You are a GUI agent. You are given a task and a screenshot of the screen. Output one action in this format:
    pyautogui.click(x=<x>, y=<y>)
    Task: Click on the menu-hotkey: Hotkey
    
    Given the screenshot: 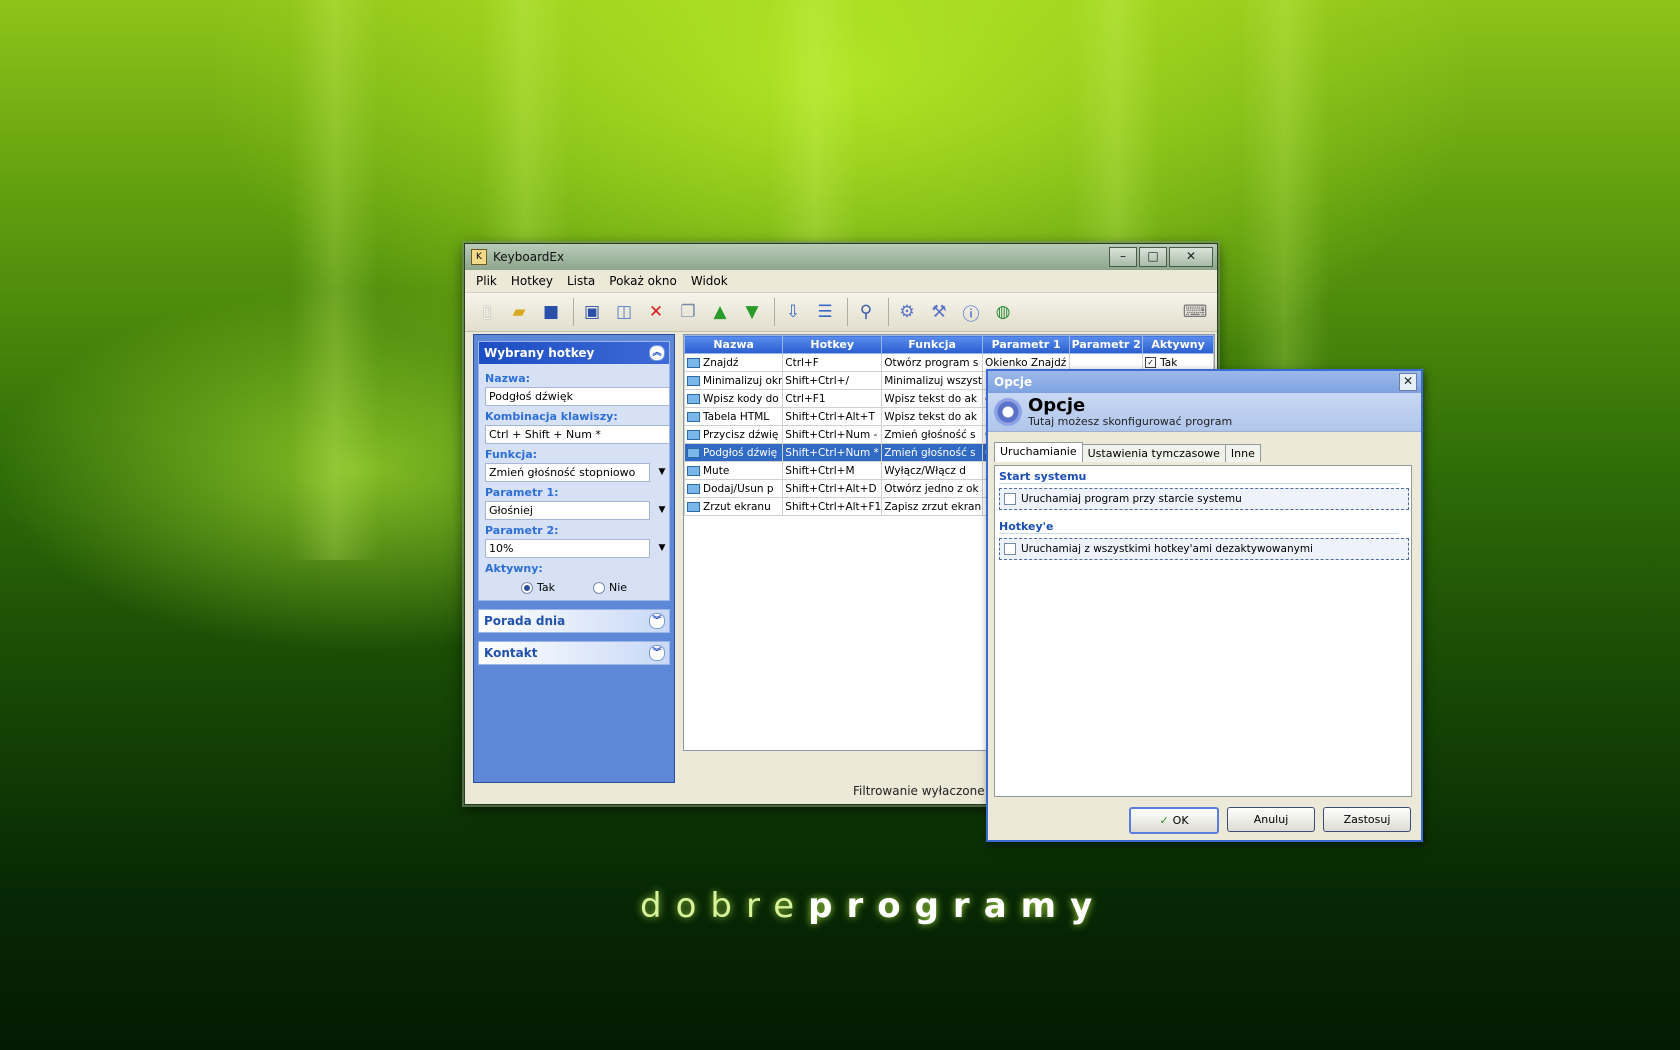 What is the action you would take?
    pyautogui.click(x=532, y=281)
    